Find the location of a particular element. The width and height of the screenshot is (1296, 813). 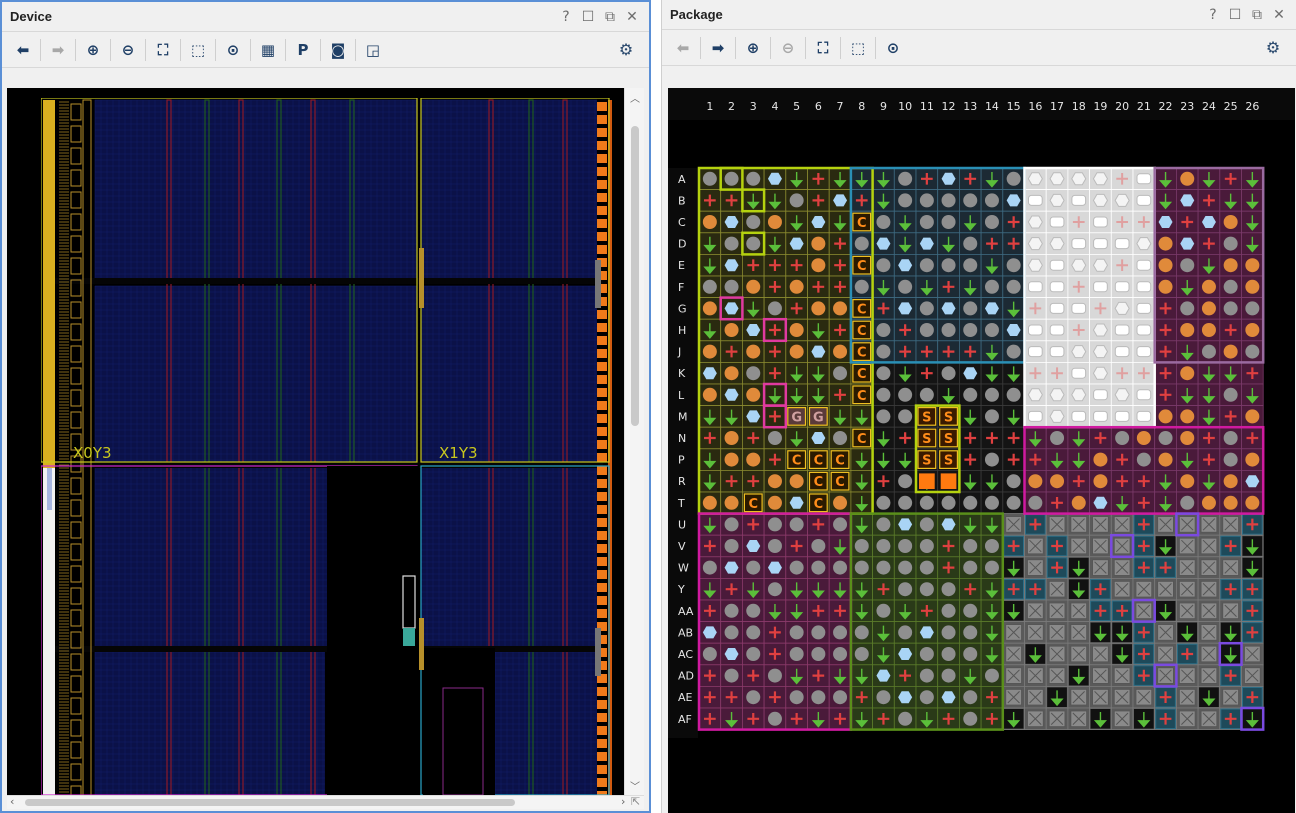

show-region-icon: ◲ is located at coordinates (373, 50).